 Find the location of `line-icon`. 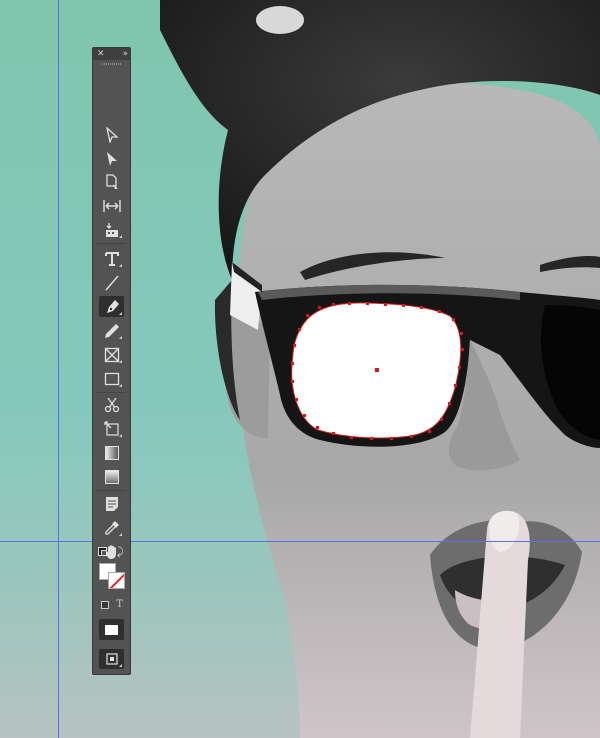

line-icon is located at coordinates (111, 282).